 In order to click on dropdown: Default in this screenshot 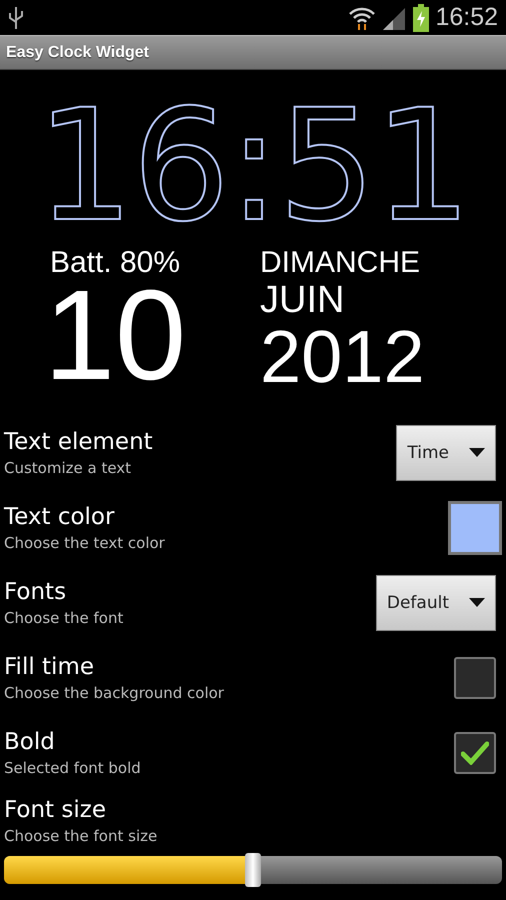, I will do `click(436, 602)`.